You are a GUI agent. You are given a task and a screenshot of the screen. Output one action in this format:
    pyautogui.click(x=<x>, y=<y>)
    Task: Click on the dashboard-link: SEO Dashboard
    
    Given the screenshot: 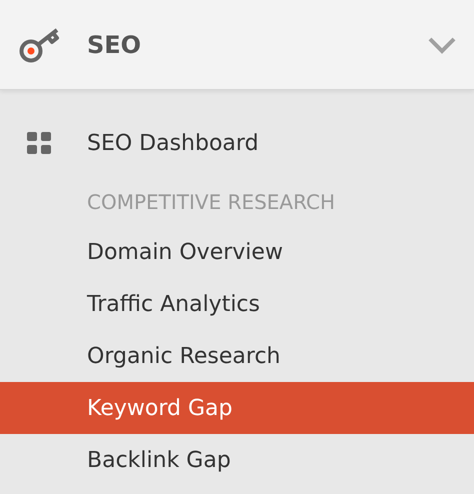 What is the action you would take?
    pyautogui.click(x=237, y=143)
    